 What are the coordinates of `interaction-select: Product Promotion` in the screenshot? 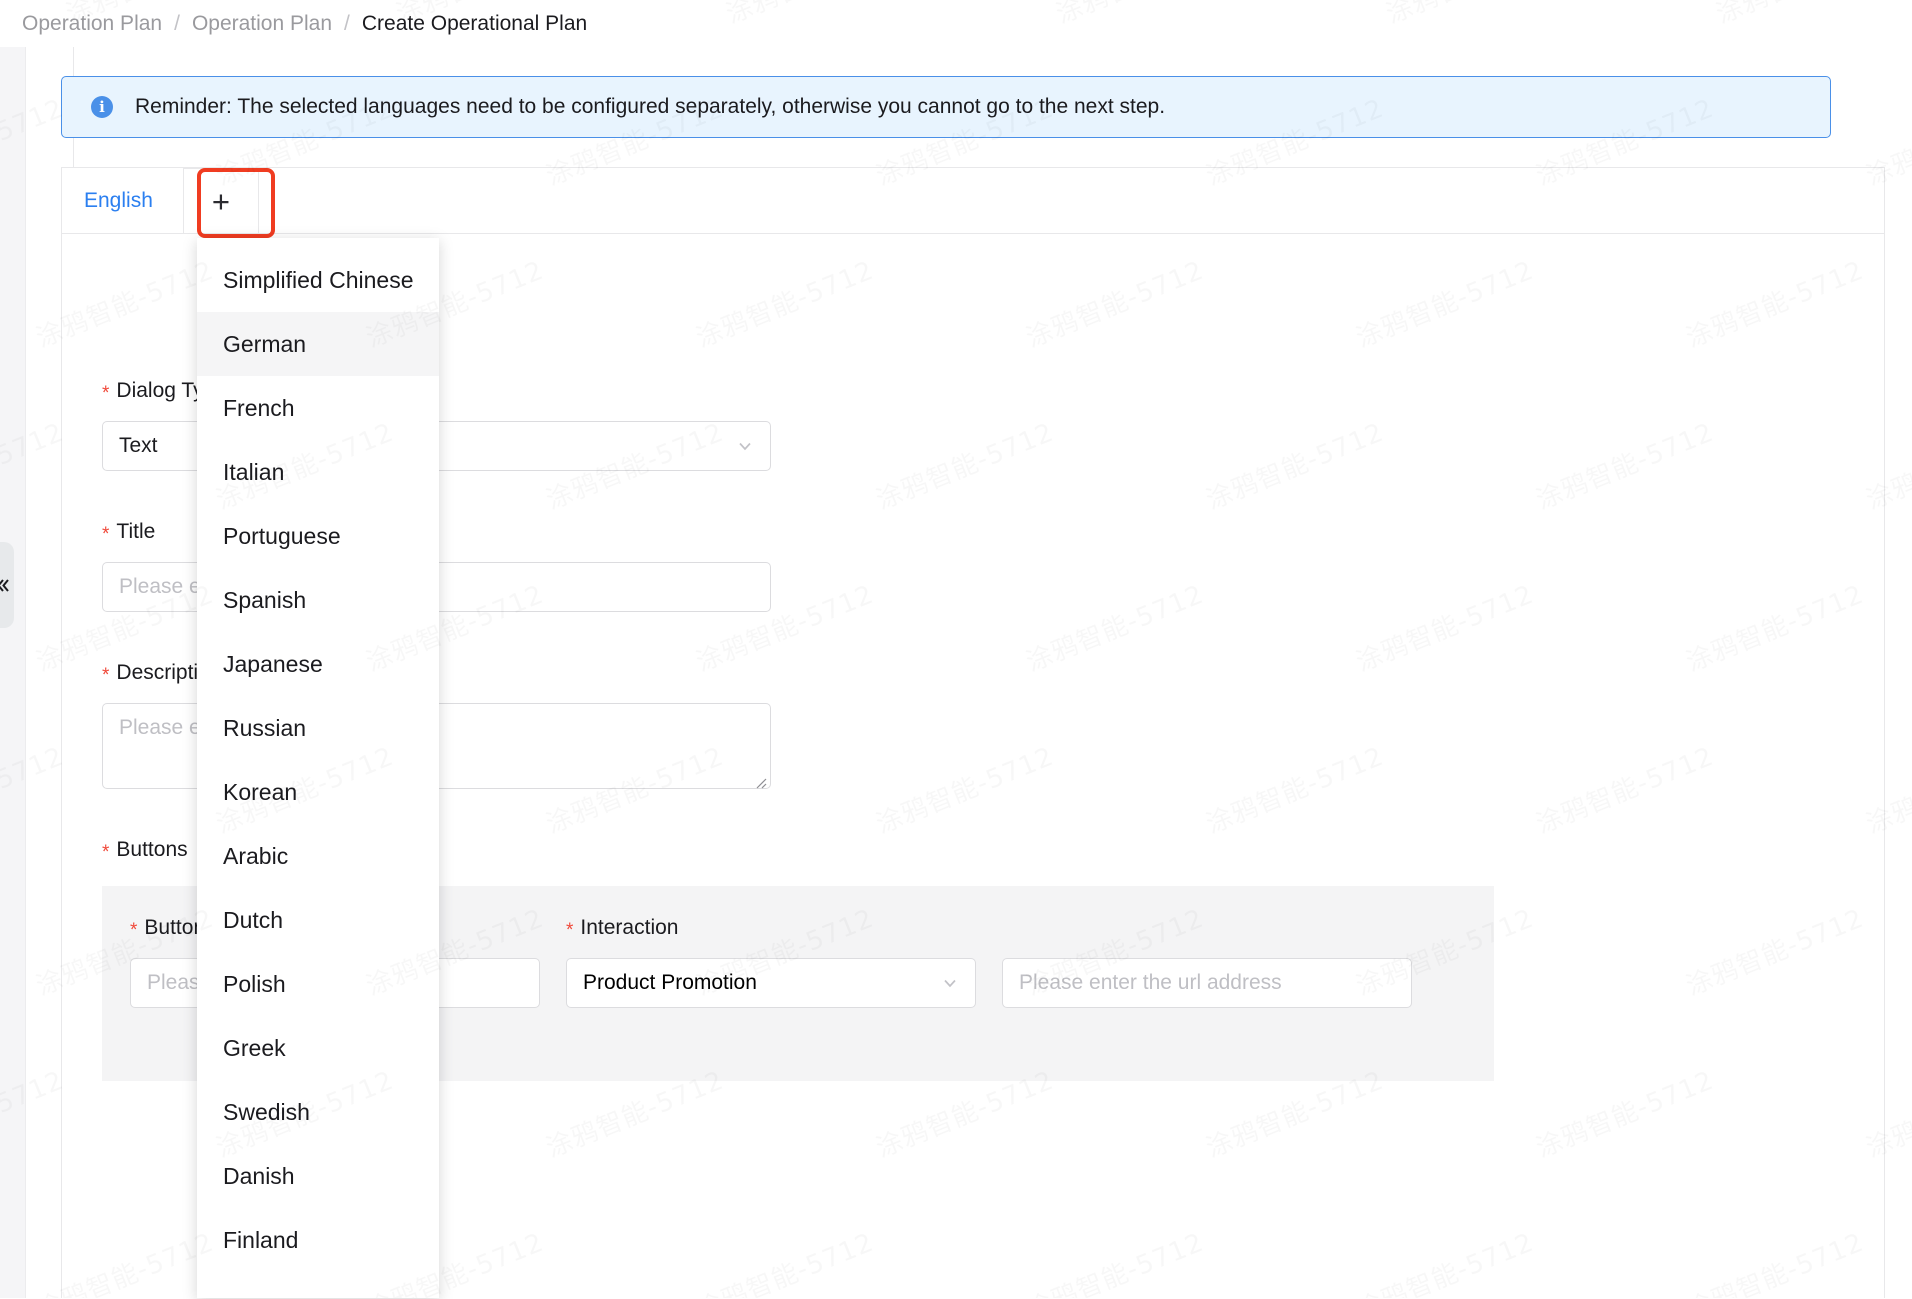 It's located at (771, 983).